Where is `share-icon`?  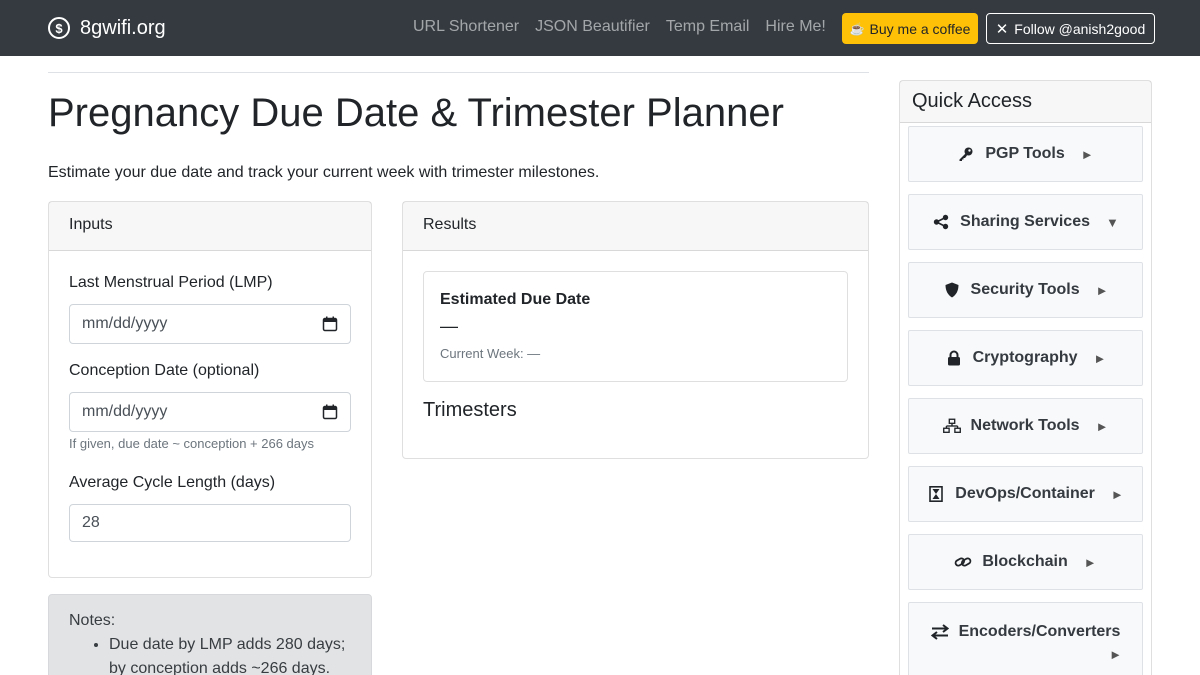
share-icon is located at coordinates (941, 222).